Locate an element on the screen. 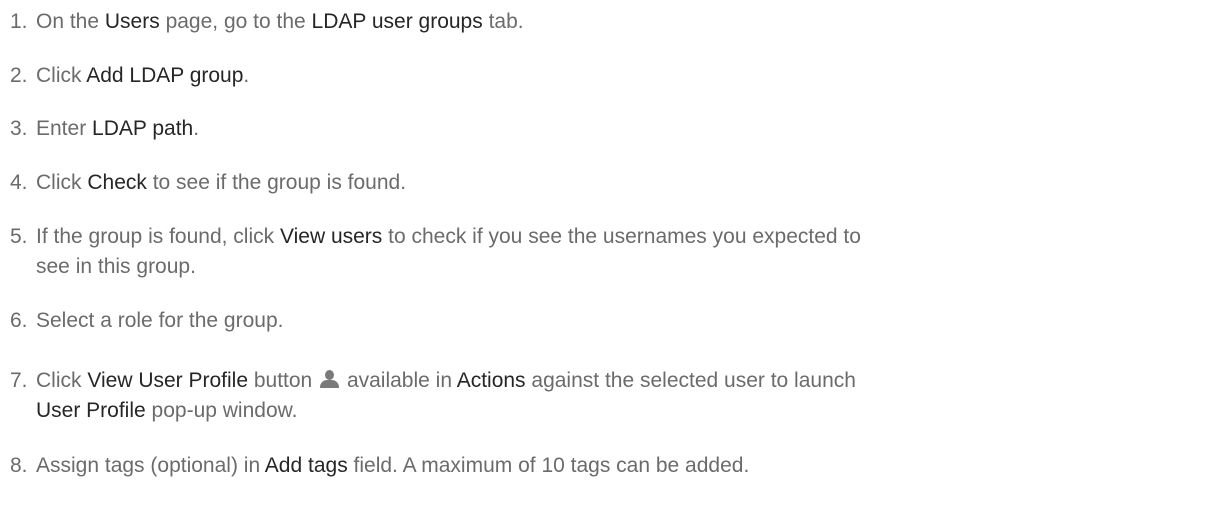 The height and width of the screenshot is (514, 1205). step-number: 1. is located at coordinates (19, 21).